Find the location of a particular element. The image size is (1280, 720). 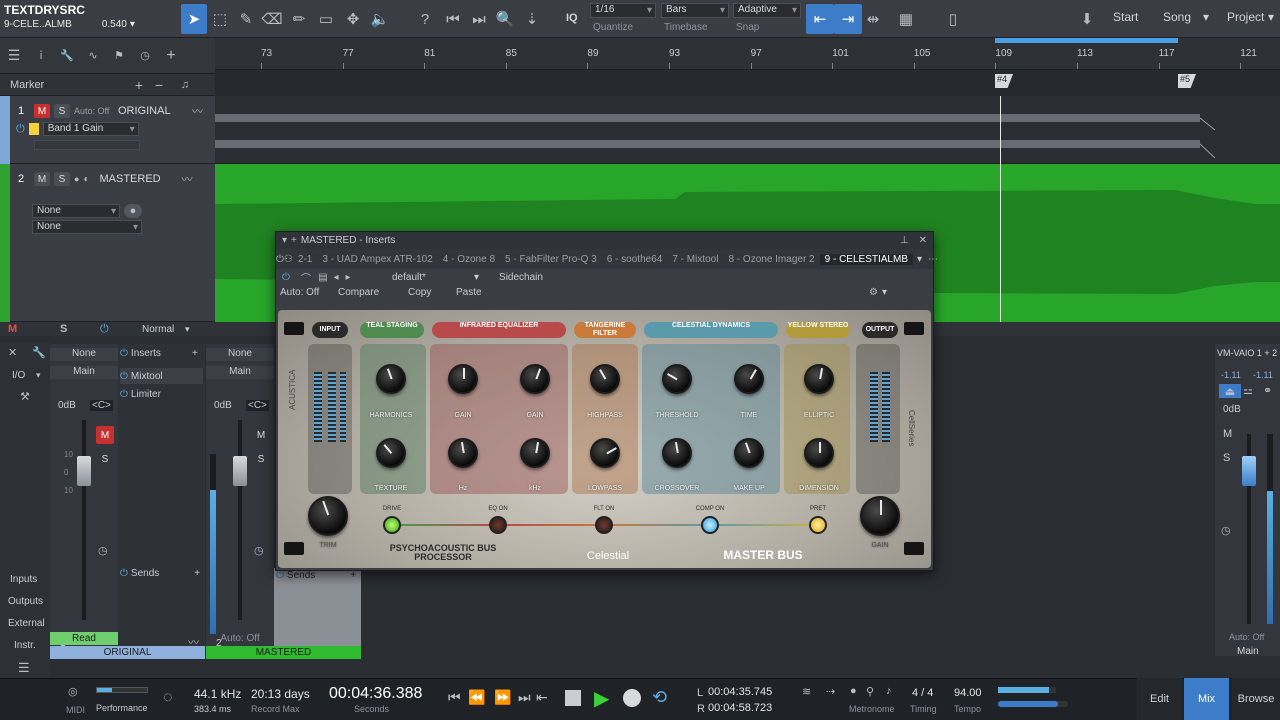

snap-dropdown: Adaptive is located at coordinates (767, 10).